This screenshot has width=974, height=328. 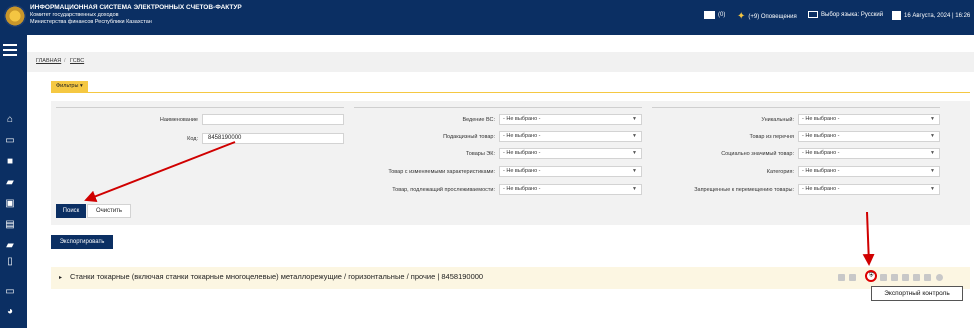 I want to click on arrow-to-search, so click(x=160, y=171).